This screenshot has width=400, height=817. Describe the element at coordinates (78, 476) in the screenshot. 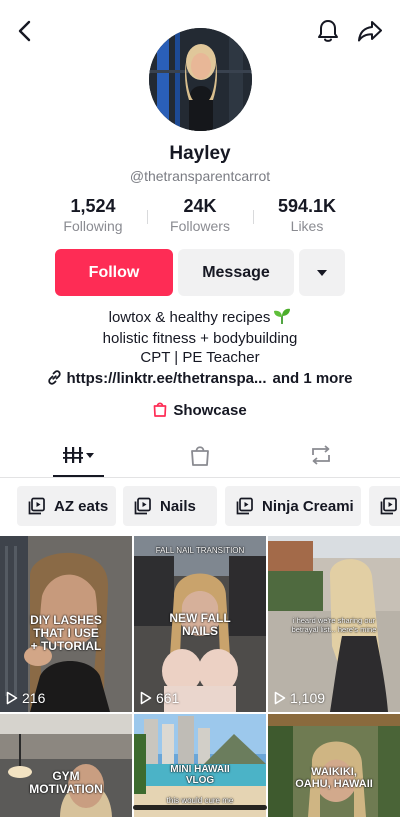

I see `active-tab-indicator` at that location.